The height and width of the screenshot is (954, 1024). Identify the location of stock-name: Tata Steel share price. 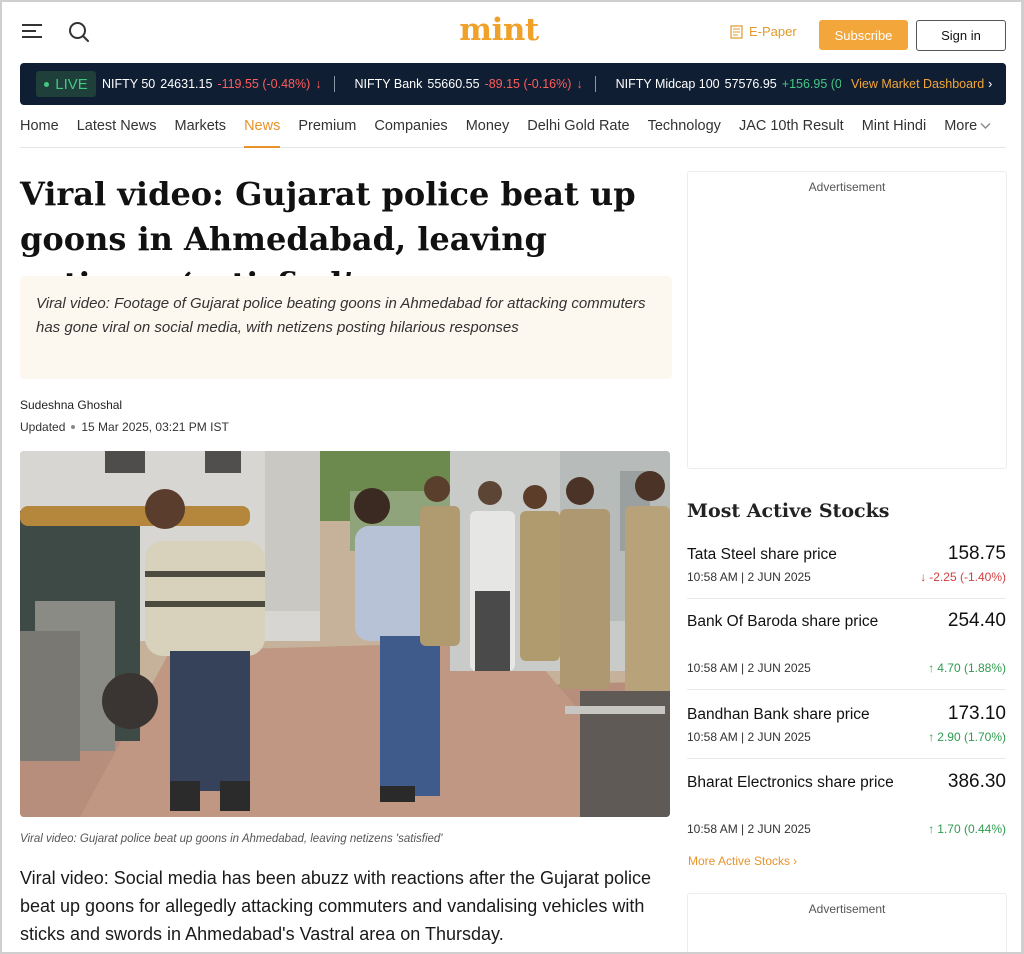
(762, 554).